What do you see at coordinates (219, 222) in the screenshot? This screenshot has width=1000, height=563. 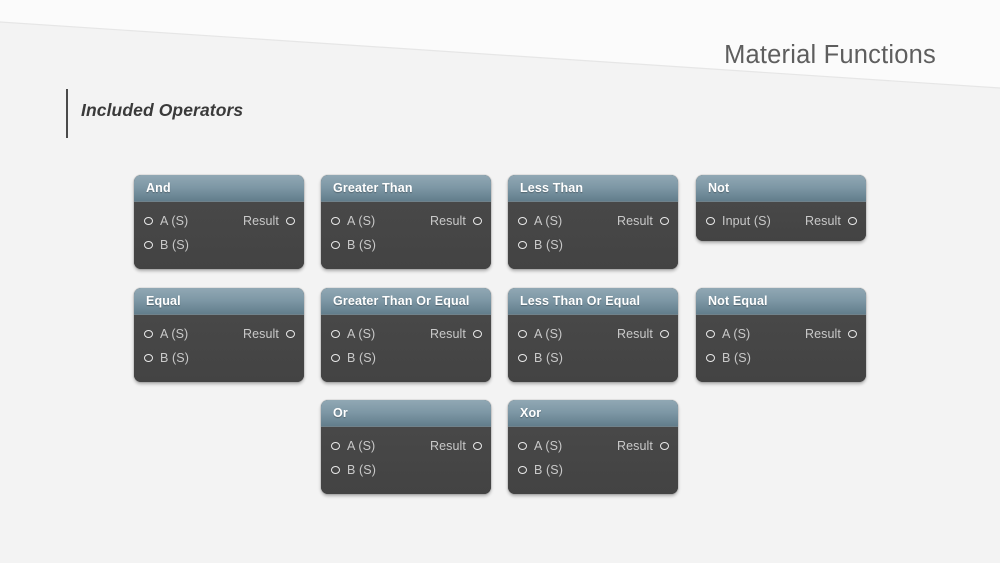 I see `material-function-node: And A (S) Result B (S)` at bounding box center [219, 222].